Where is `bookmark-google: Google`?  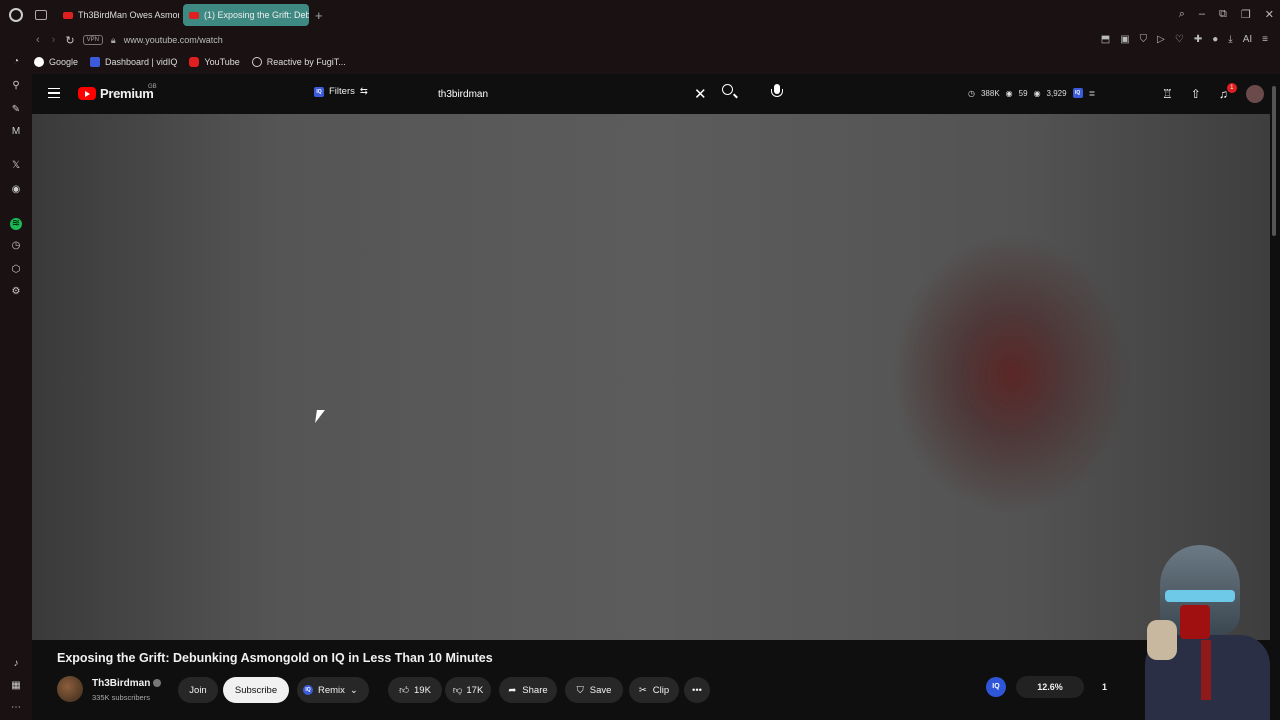 bookmark-google: Google is located at coordinates (56, 62).